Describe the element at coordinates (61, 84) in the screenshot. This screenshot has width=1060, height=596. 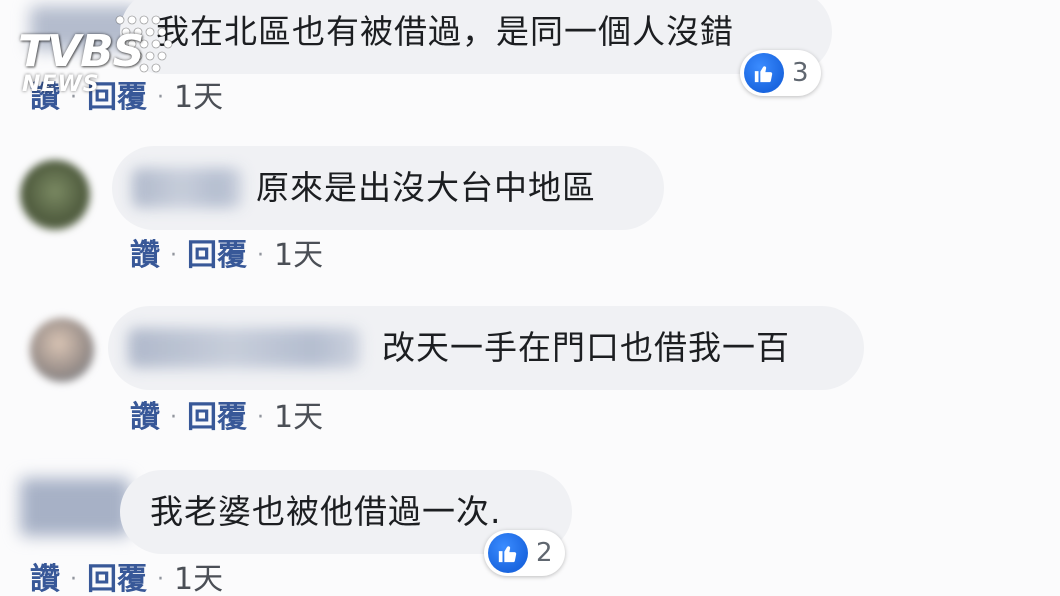
I see `watermark-sub-text: NEWS` at that location.